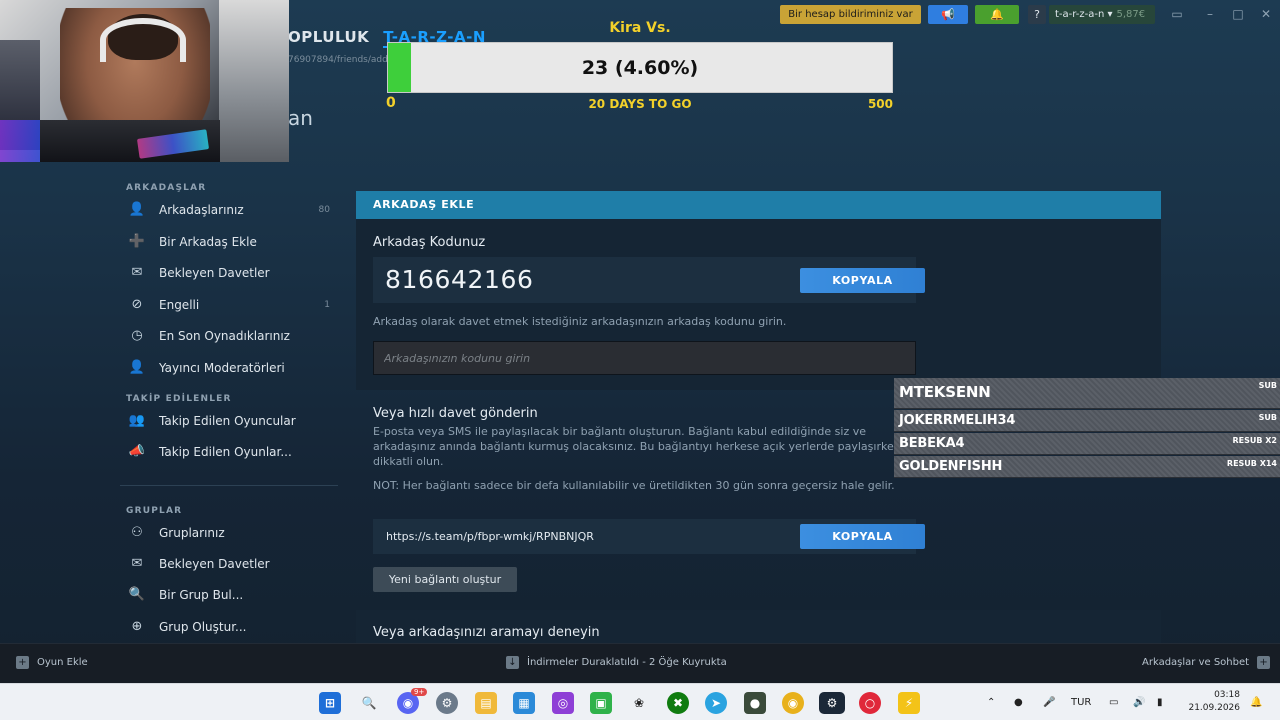 Image resolution: width=1280 pixels, height=720 pixels. Describe the element at coordinates (870, 703) in the screenshot. I see `opera-icon: ○` at that location.